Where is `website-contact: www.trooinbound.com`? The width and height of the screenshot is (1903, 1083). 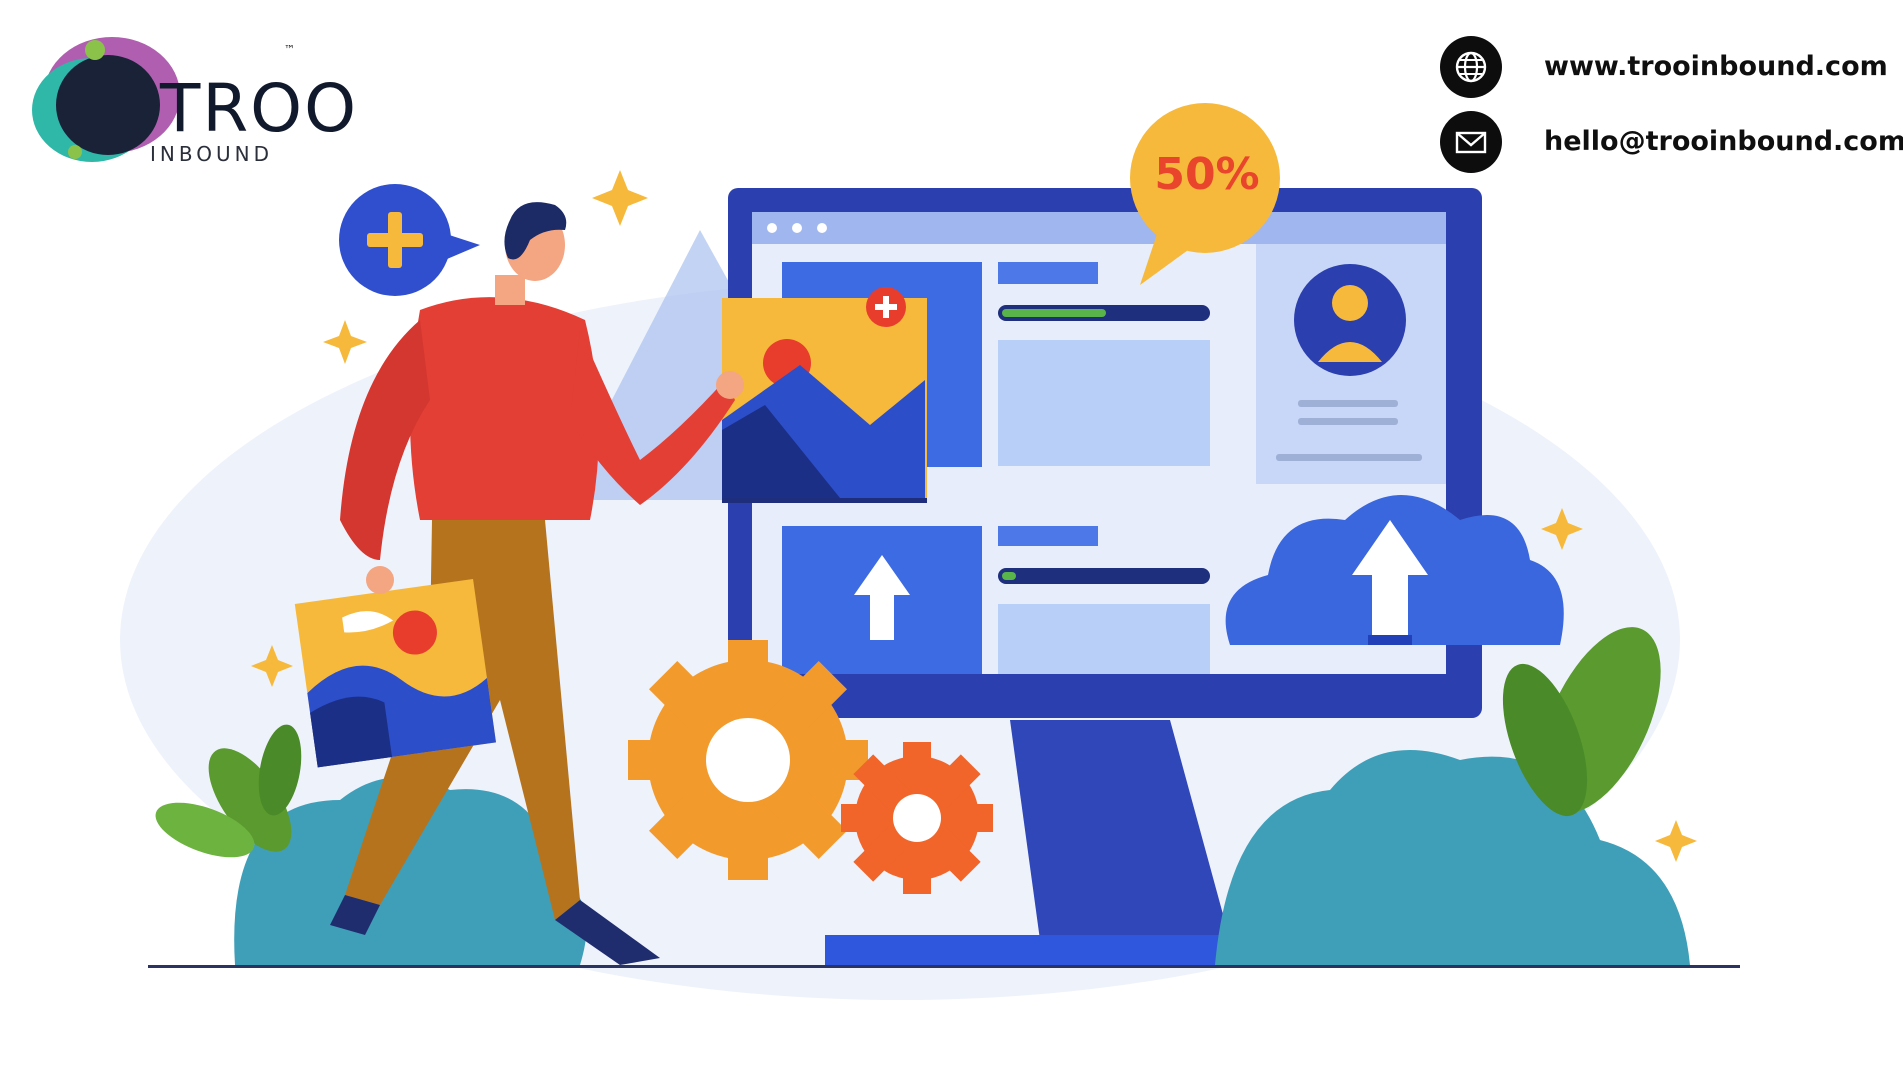 website-contact: www.trooinbound.com is located at coordinates (1670, 67).